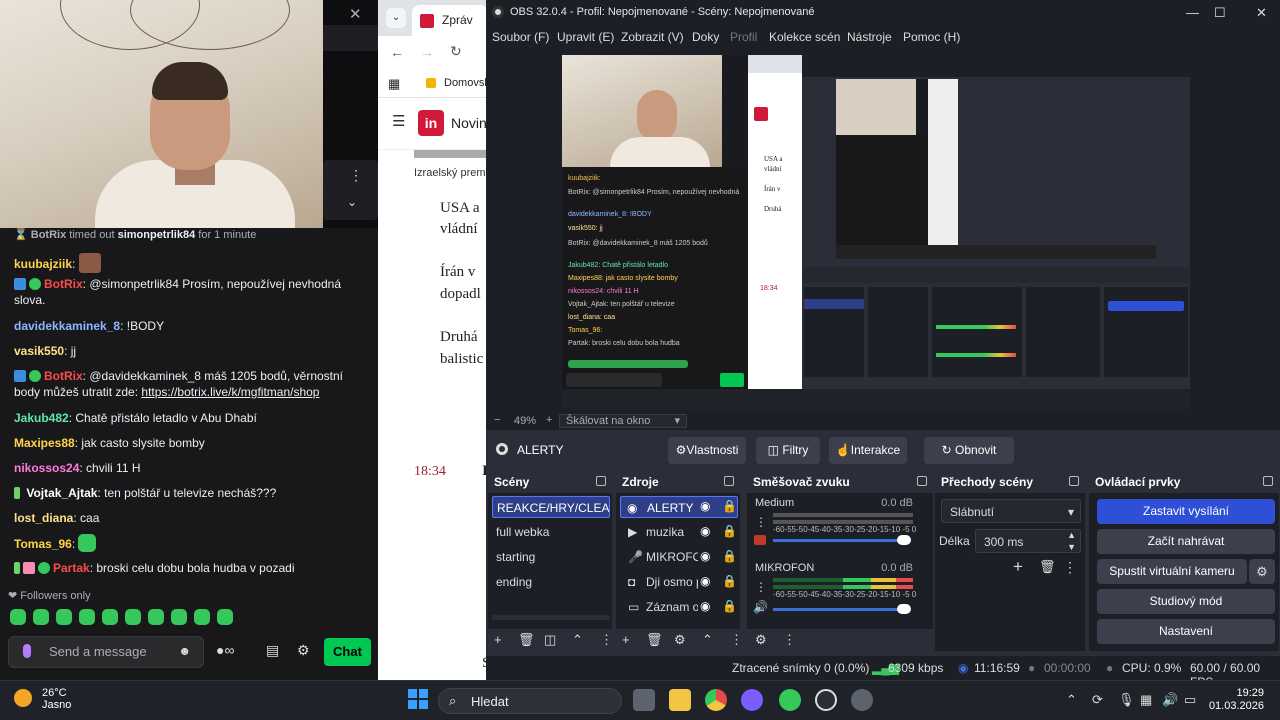 The image size is (1280, 720). I want to click on sync-icon: ⟳, so click(1097, 700).